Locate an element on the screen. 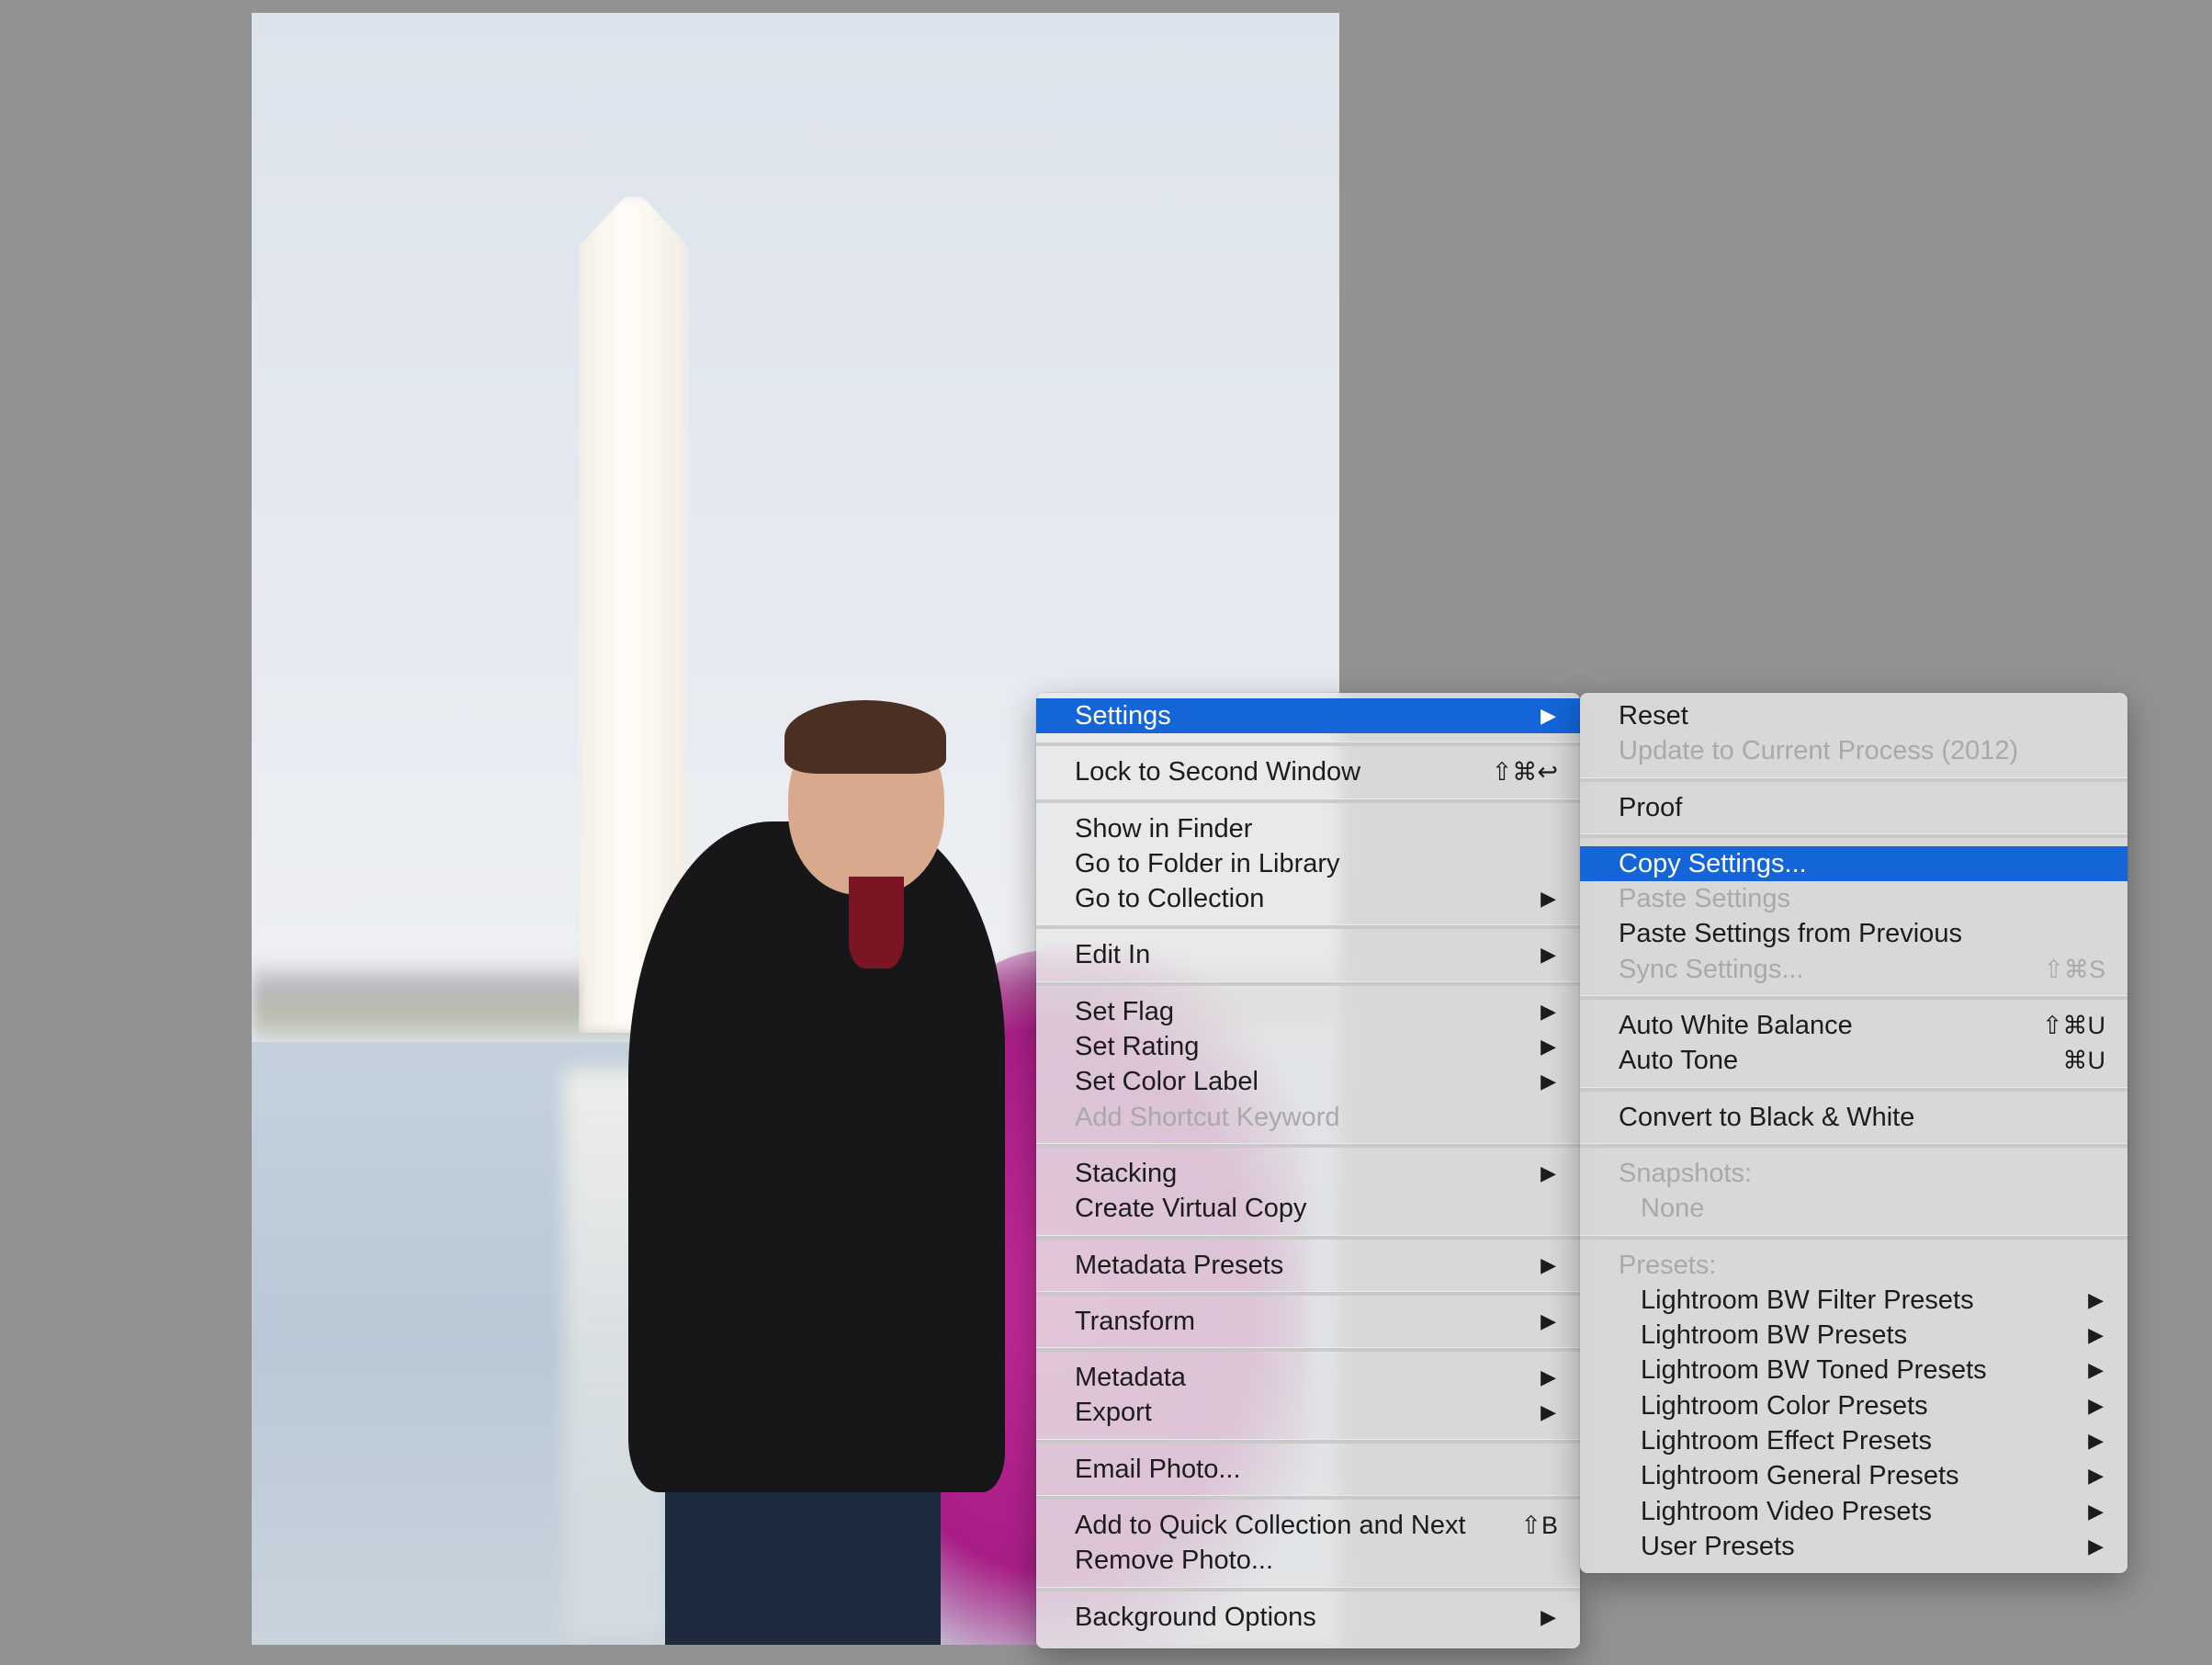 Image resolution: width=2212 pixels, height=1665 pixels. menu-item-show-in-finder: Show in Finder is located at coordinates (1308, 828).